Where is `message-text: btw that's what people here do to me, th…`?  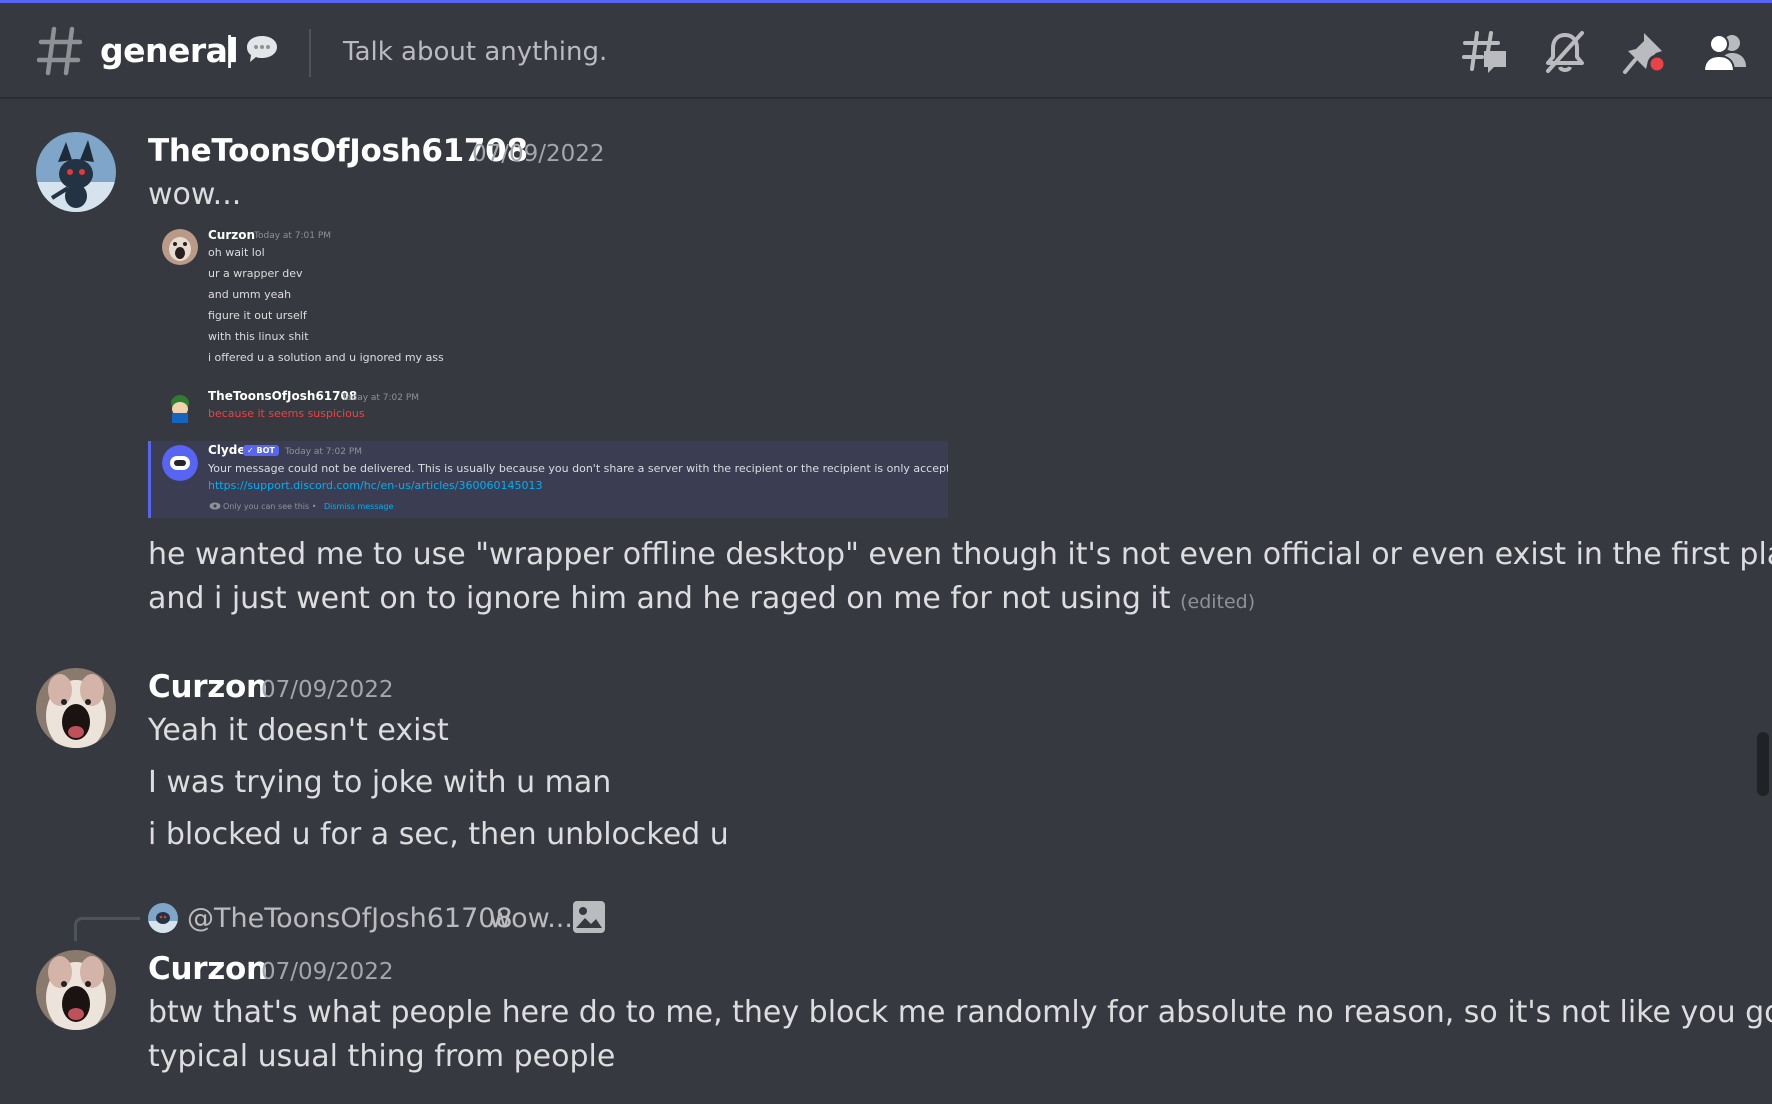
message-text: btw that's what people here do to me, th… is located at coordinates (960, 1012).